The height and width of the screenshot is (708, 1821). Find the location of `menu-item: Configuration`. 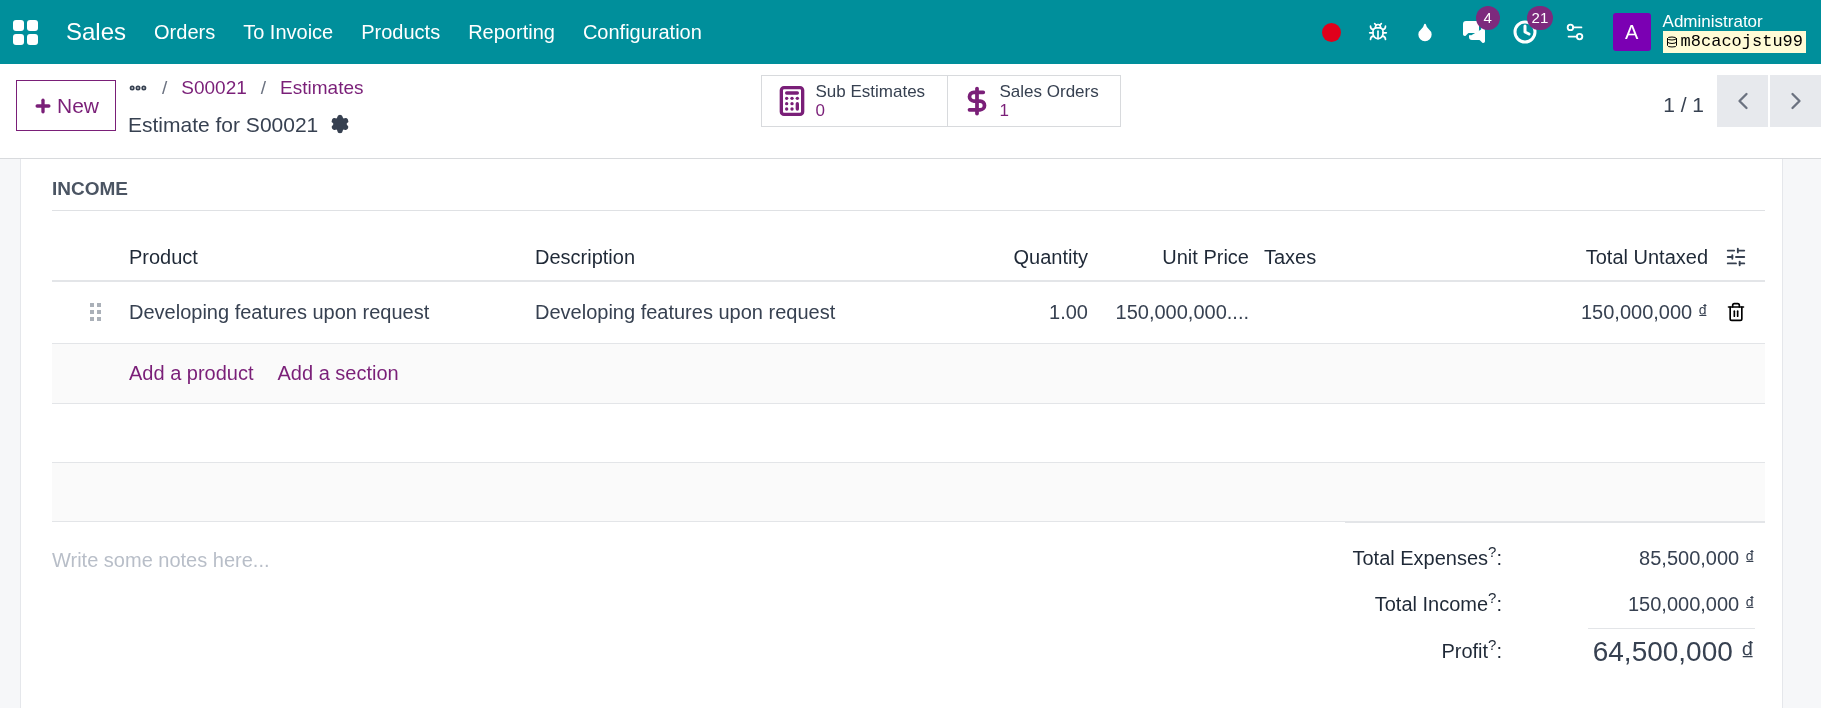

menu-item: Configuration is located at coordinates (642, 32).